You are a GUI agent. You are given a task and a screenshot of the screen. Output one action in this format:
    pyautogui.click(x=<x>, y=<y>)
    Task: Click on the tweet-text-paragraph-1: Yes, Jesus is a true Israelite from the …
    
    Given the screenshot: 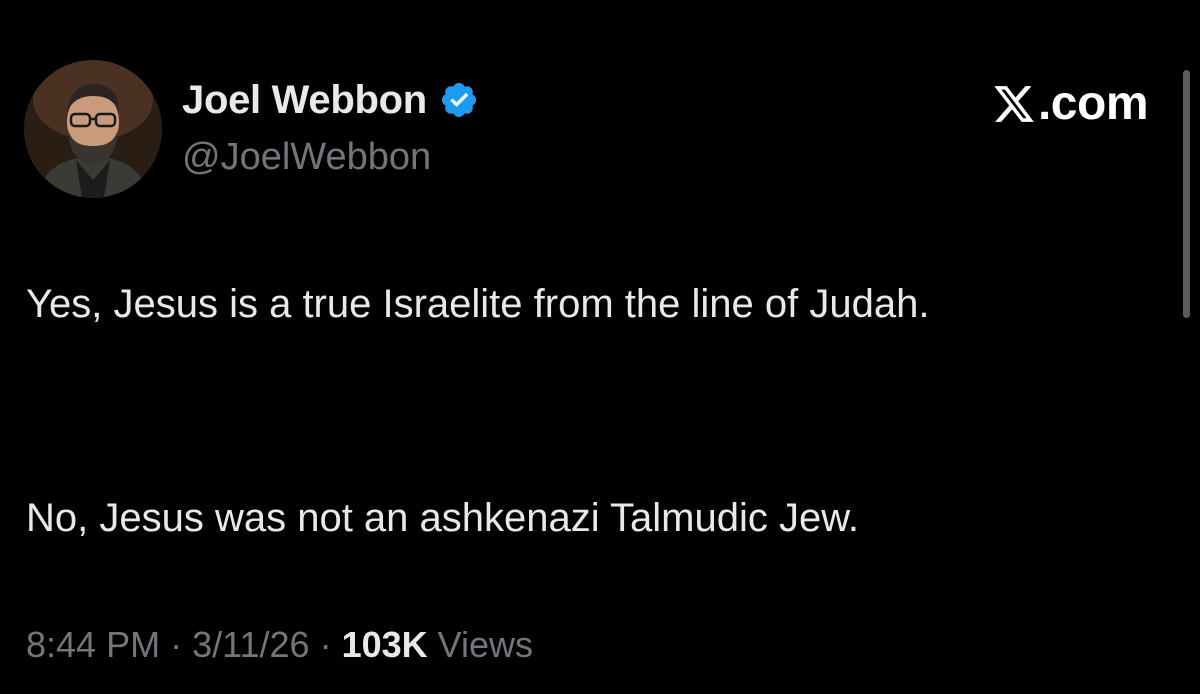 What is the action you would take?
    pyautogui.click(x=478, y=304)
    